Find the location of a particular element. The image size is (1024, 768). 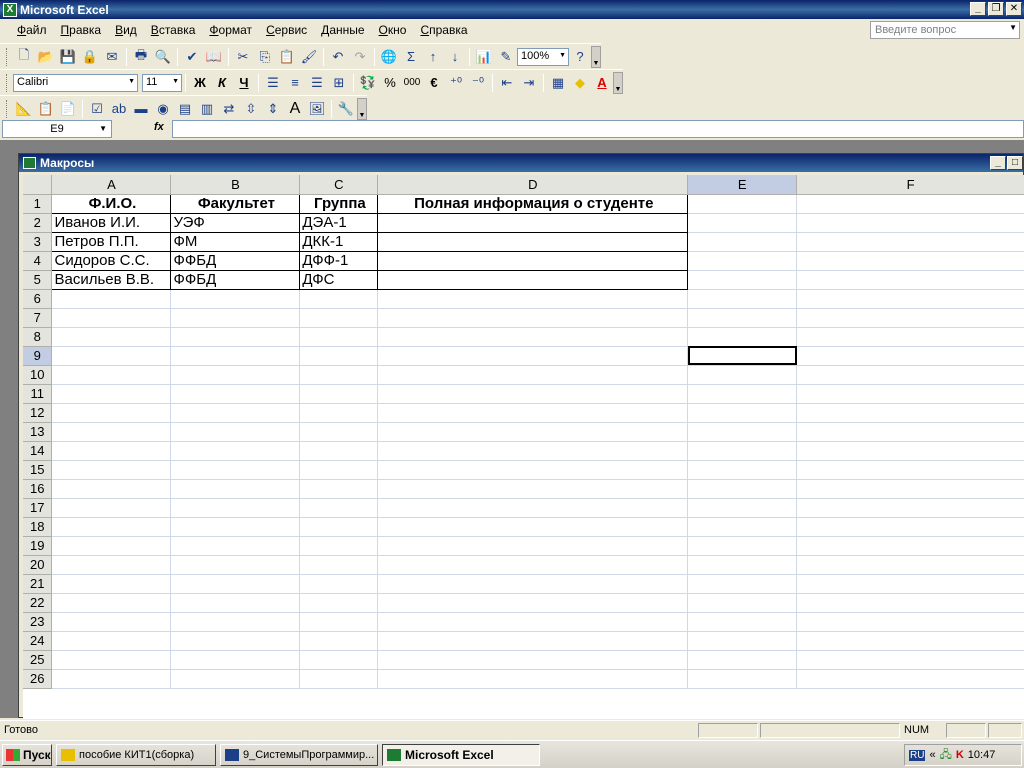

cell-F15 is located at coordinates (910, 470).